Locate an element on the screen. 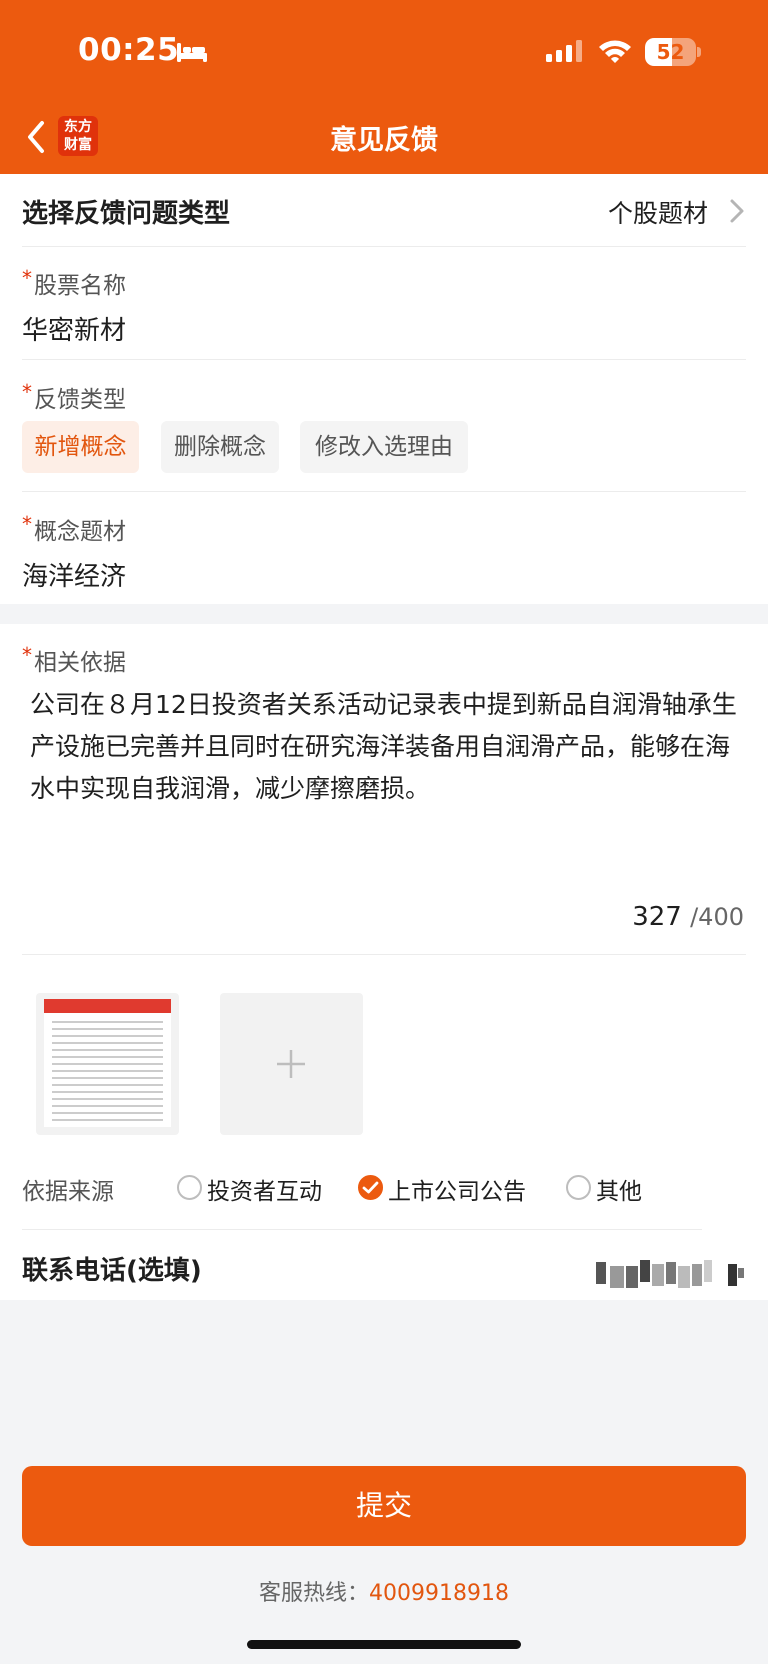 The image size is (768, 1664). attachment-thumbnail is located at coordinates (107, 1064).